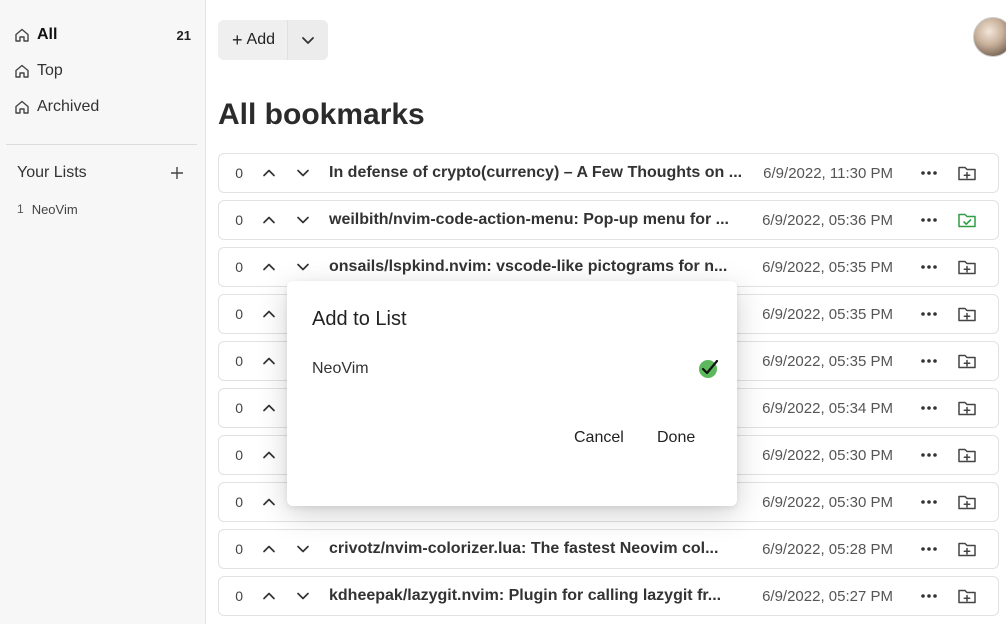 This screenshot has height=624, width=1006. Describe the element at coordinates (47, 34) in the screenshot. I see `sidebar-item-label: All` at that location.